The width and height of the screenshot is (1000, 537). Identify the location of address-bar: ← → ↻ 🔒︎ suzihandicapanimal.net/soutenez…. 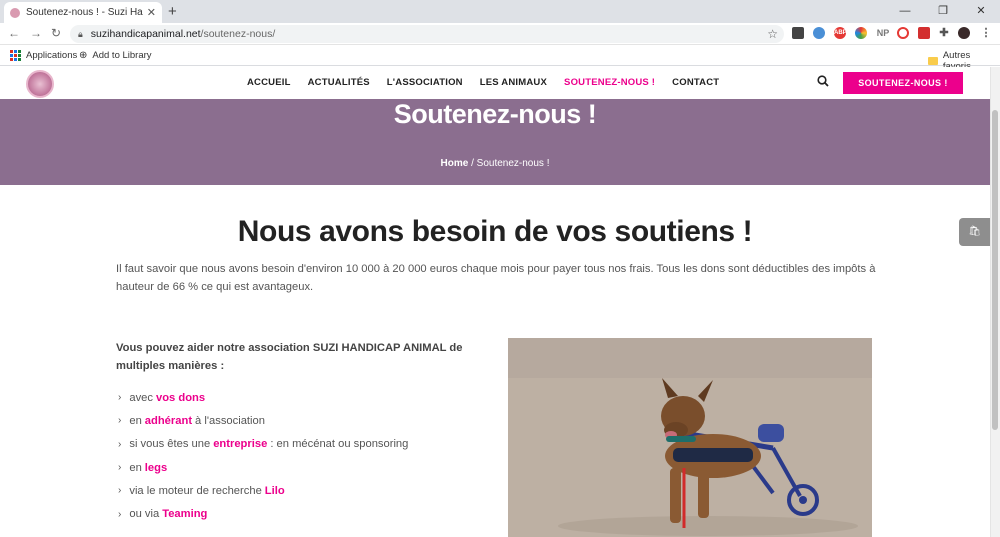
(500, 34).